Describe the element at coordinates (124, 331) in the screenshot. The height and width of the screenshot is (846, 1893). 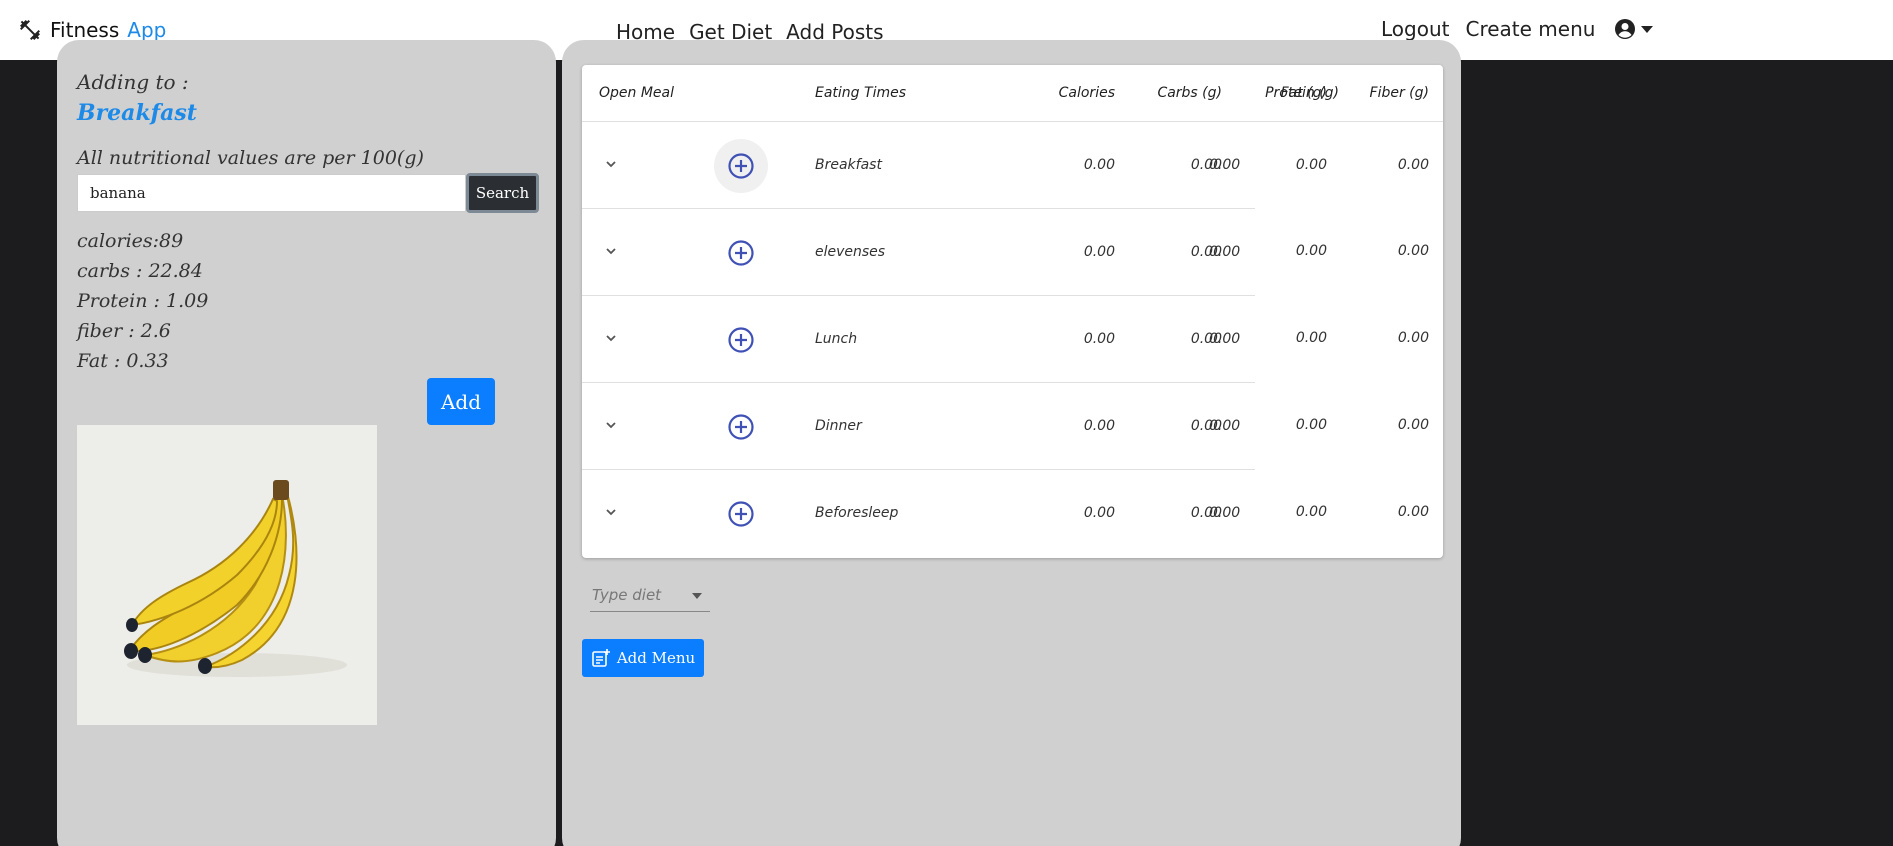
I see `nutrition-fiber: fiber : 2.6` at that location.